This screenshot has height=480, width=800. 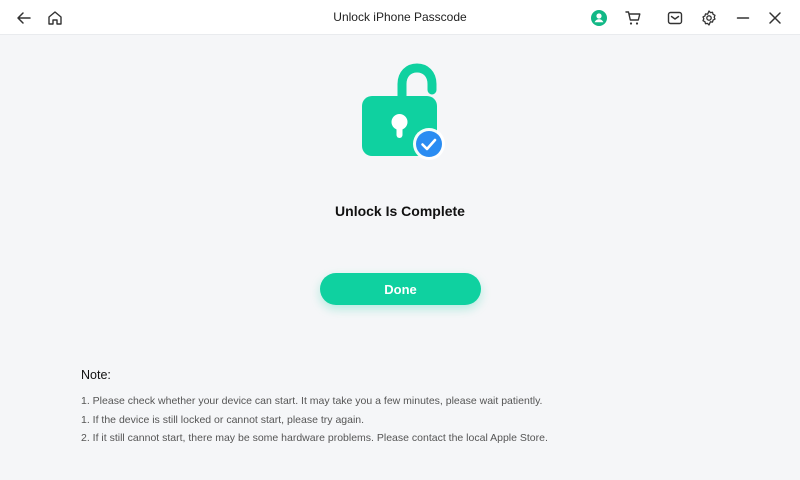 I want to click on unlocked-padlock-with-check-icon, so click(x=404, y=112).